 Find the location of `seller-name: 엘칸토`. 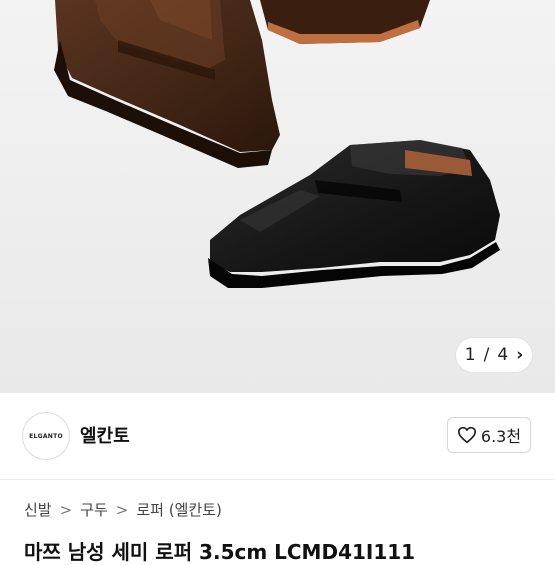

seller-name: 엘칸토 is located at coordinates (105, 435).